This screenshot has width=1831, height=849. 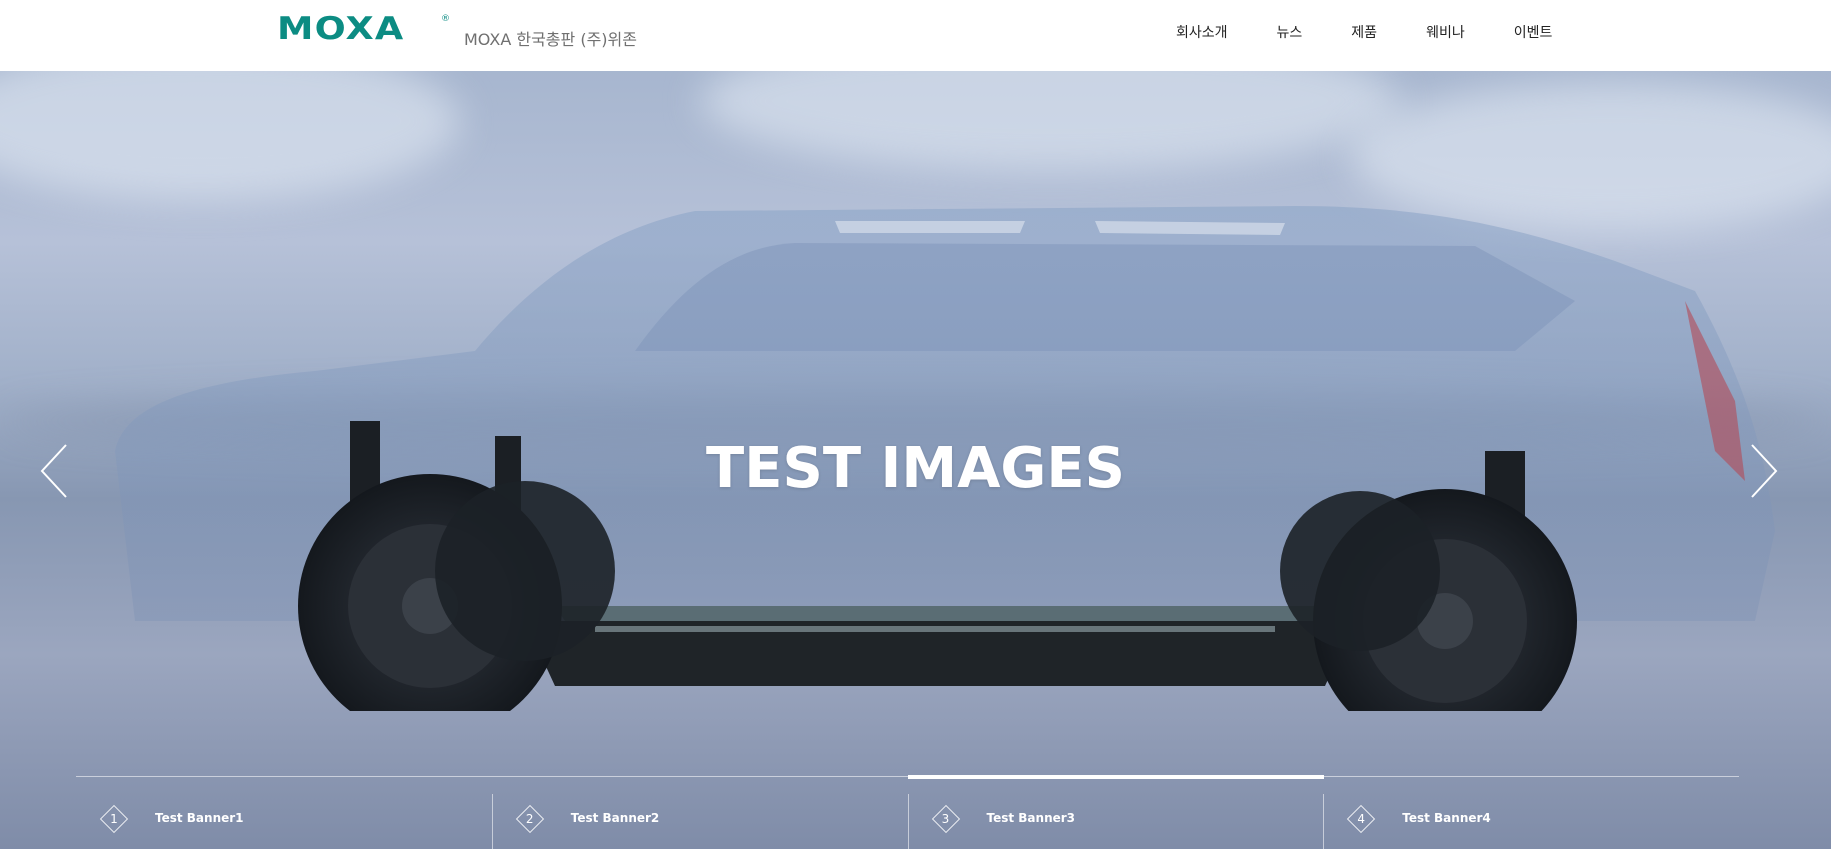 I want to click on banner-label: Test Banner2, so click(x=615, y=818).